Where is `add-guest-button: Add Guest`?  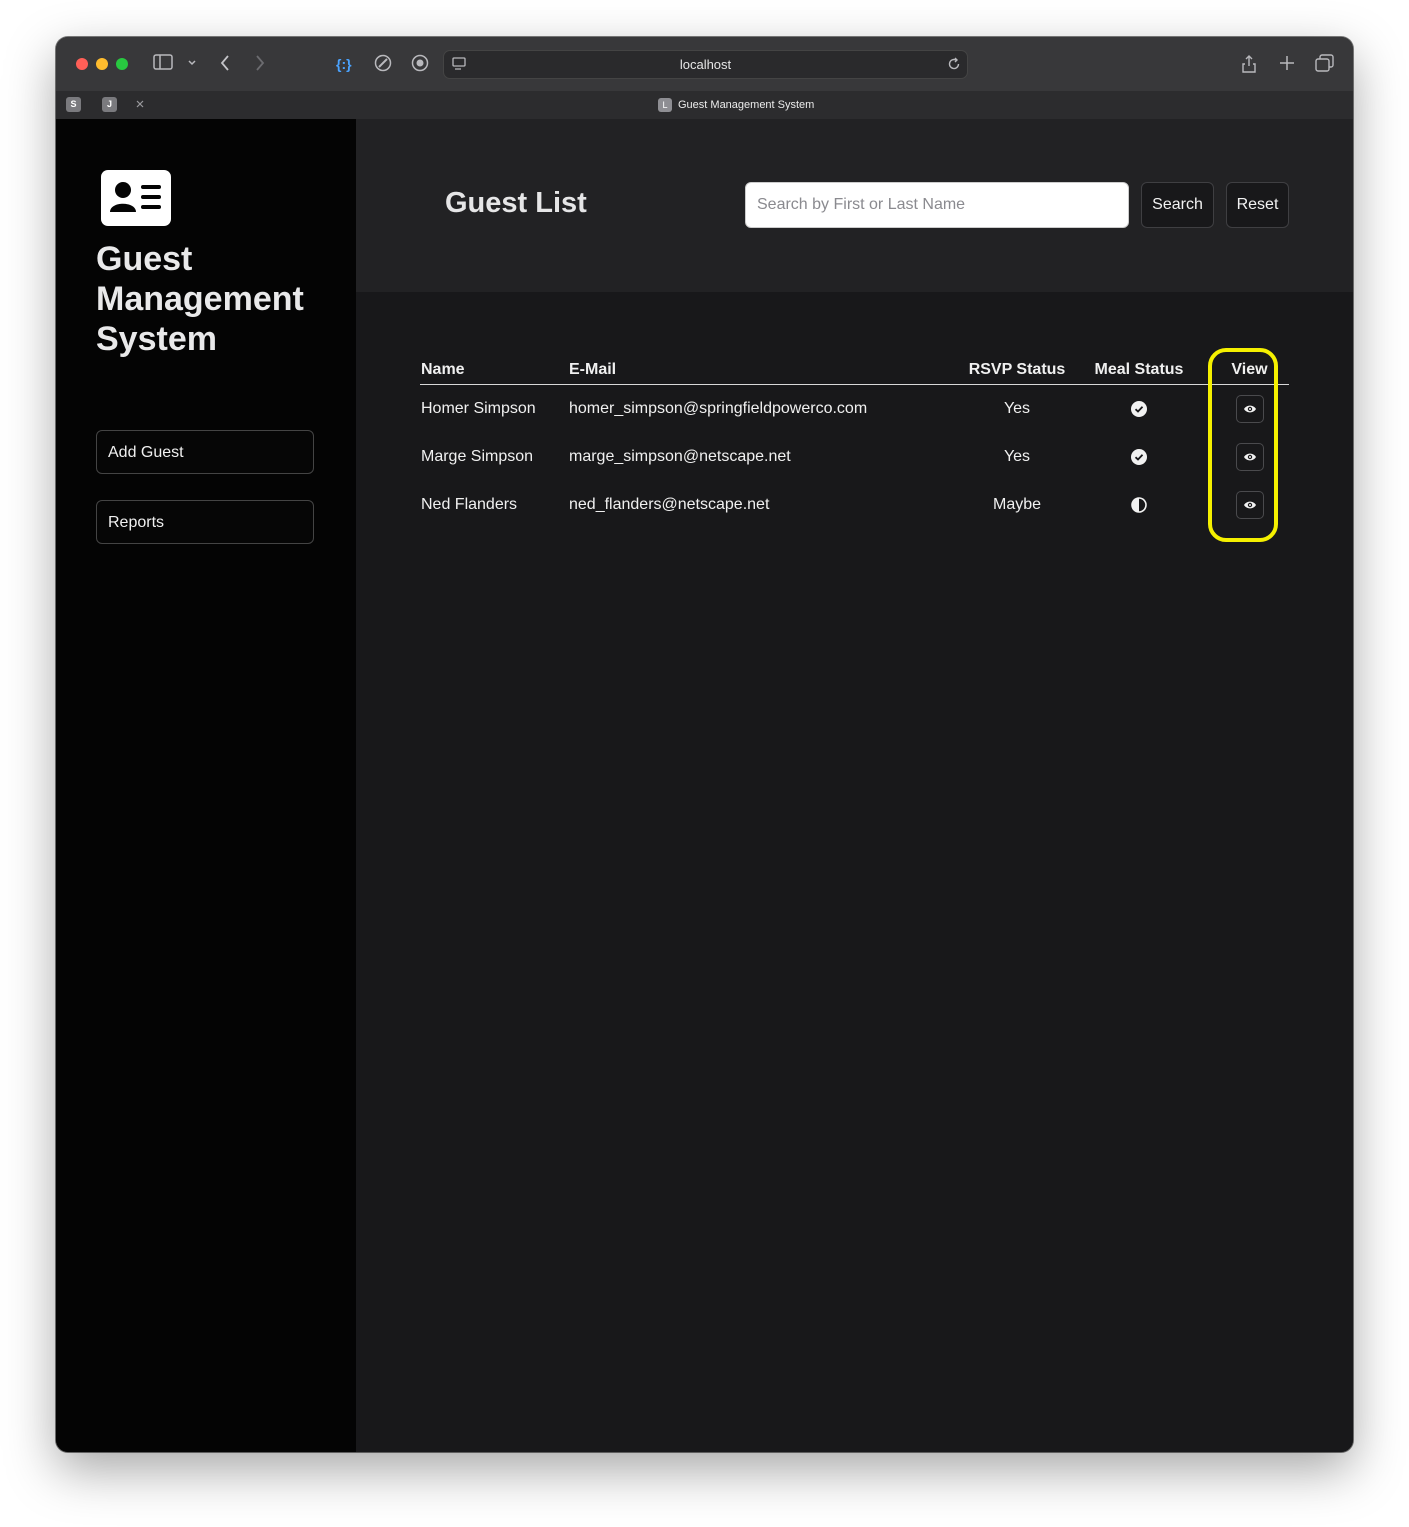
add-guest-button: Add Guest is located at coordinates (205, 452).